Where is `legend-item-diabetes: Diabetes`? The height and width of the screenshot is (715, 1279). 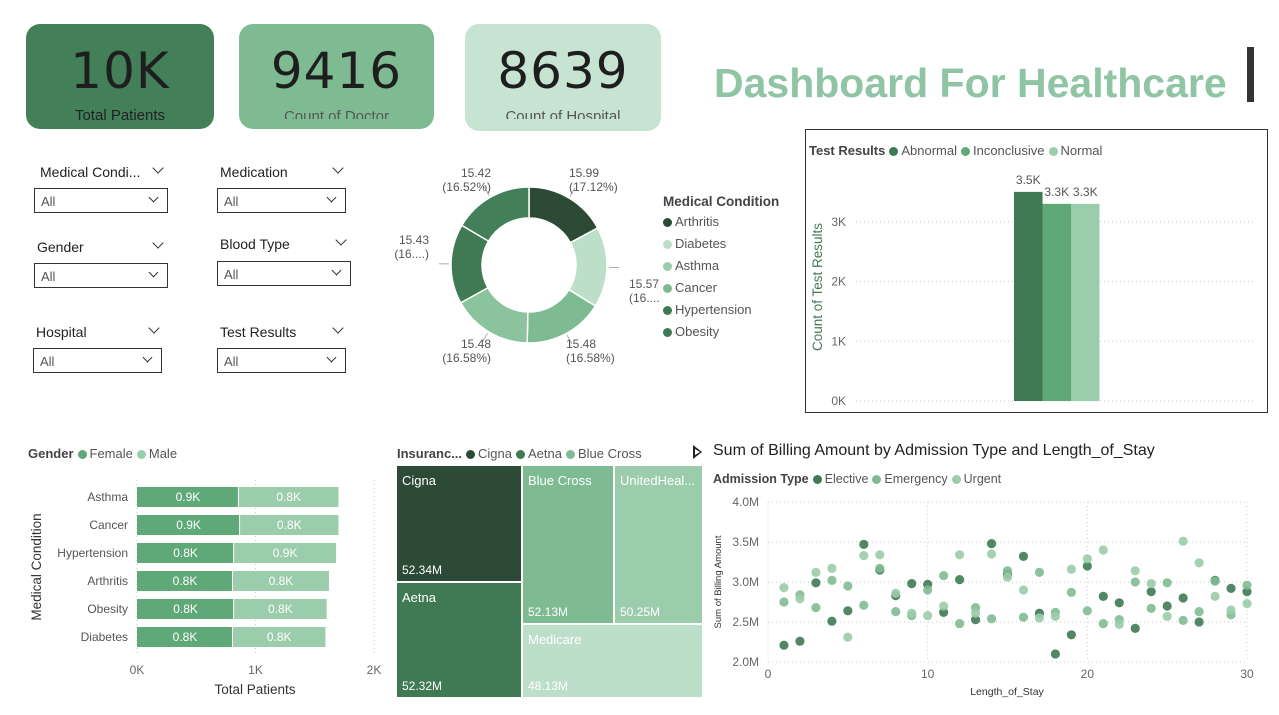
legend-item-diabetes: Diabetes is located at coordinates (721, 243).